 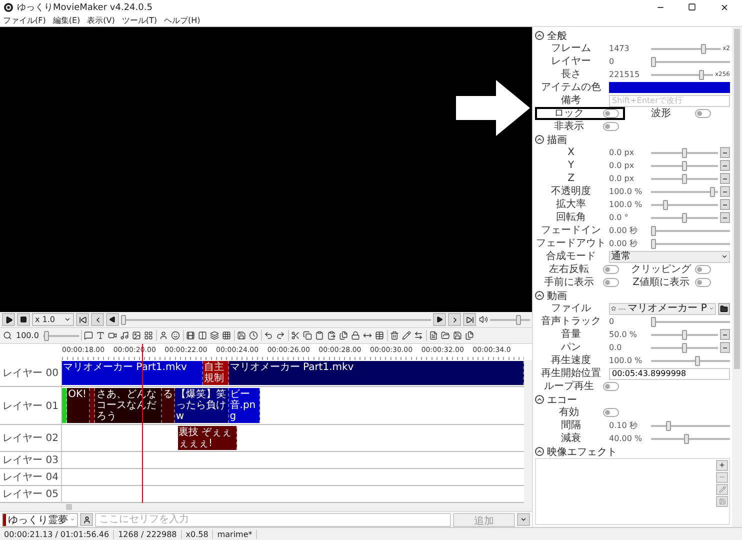 I want to click on video-camera-icon, so click(x=113, y=335).